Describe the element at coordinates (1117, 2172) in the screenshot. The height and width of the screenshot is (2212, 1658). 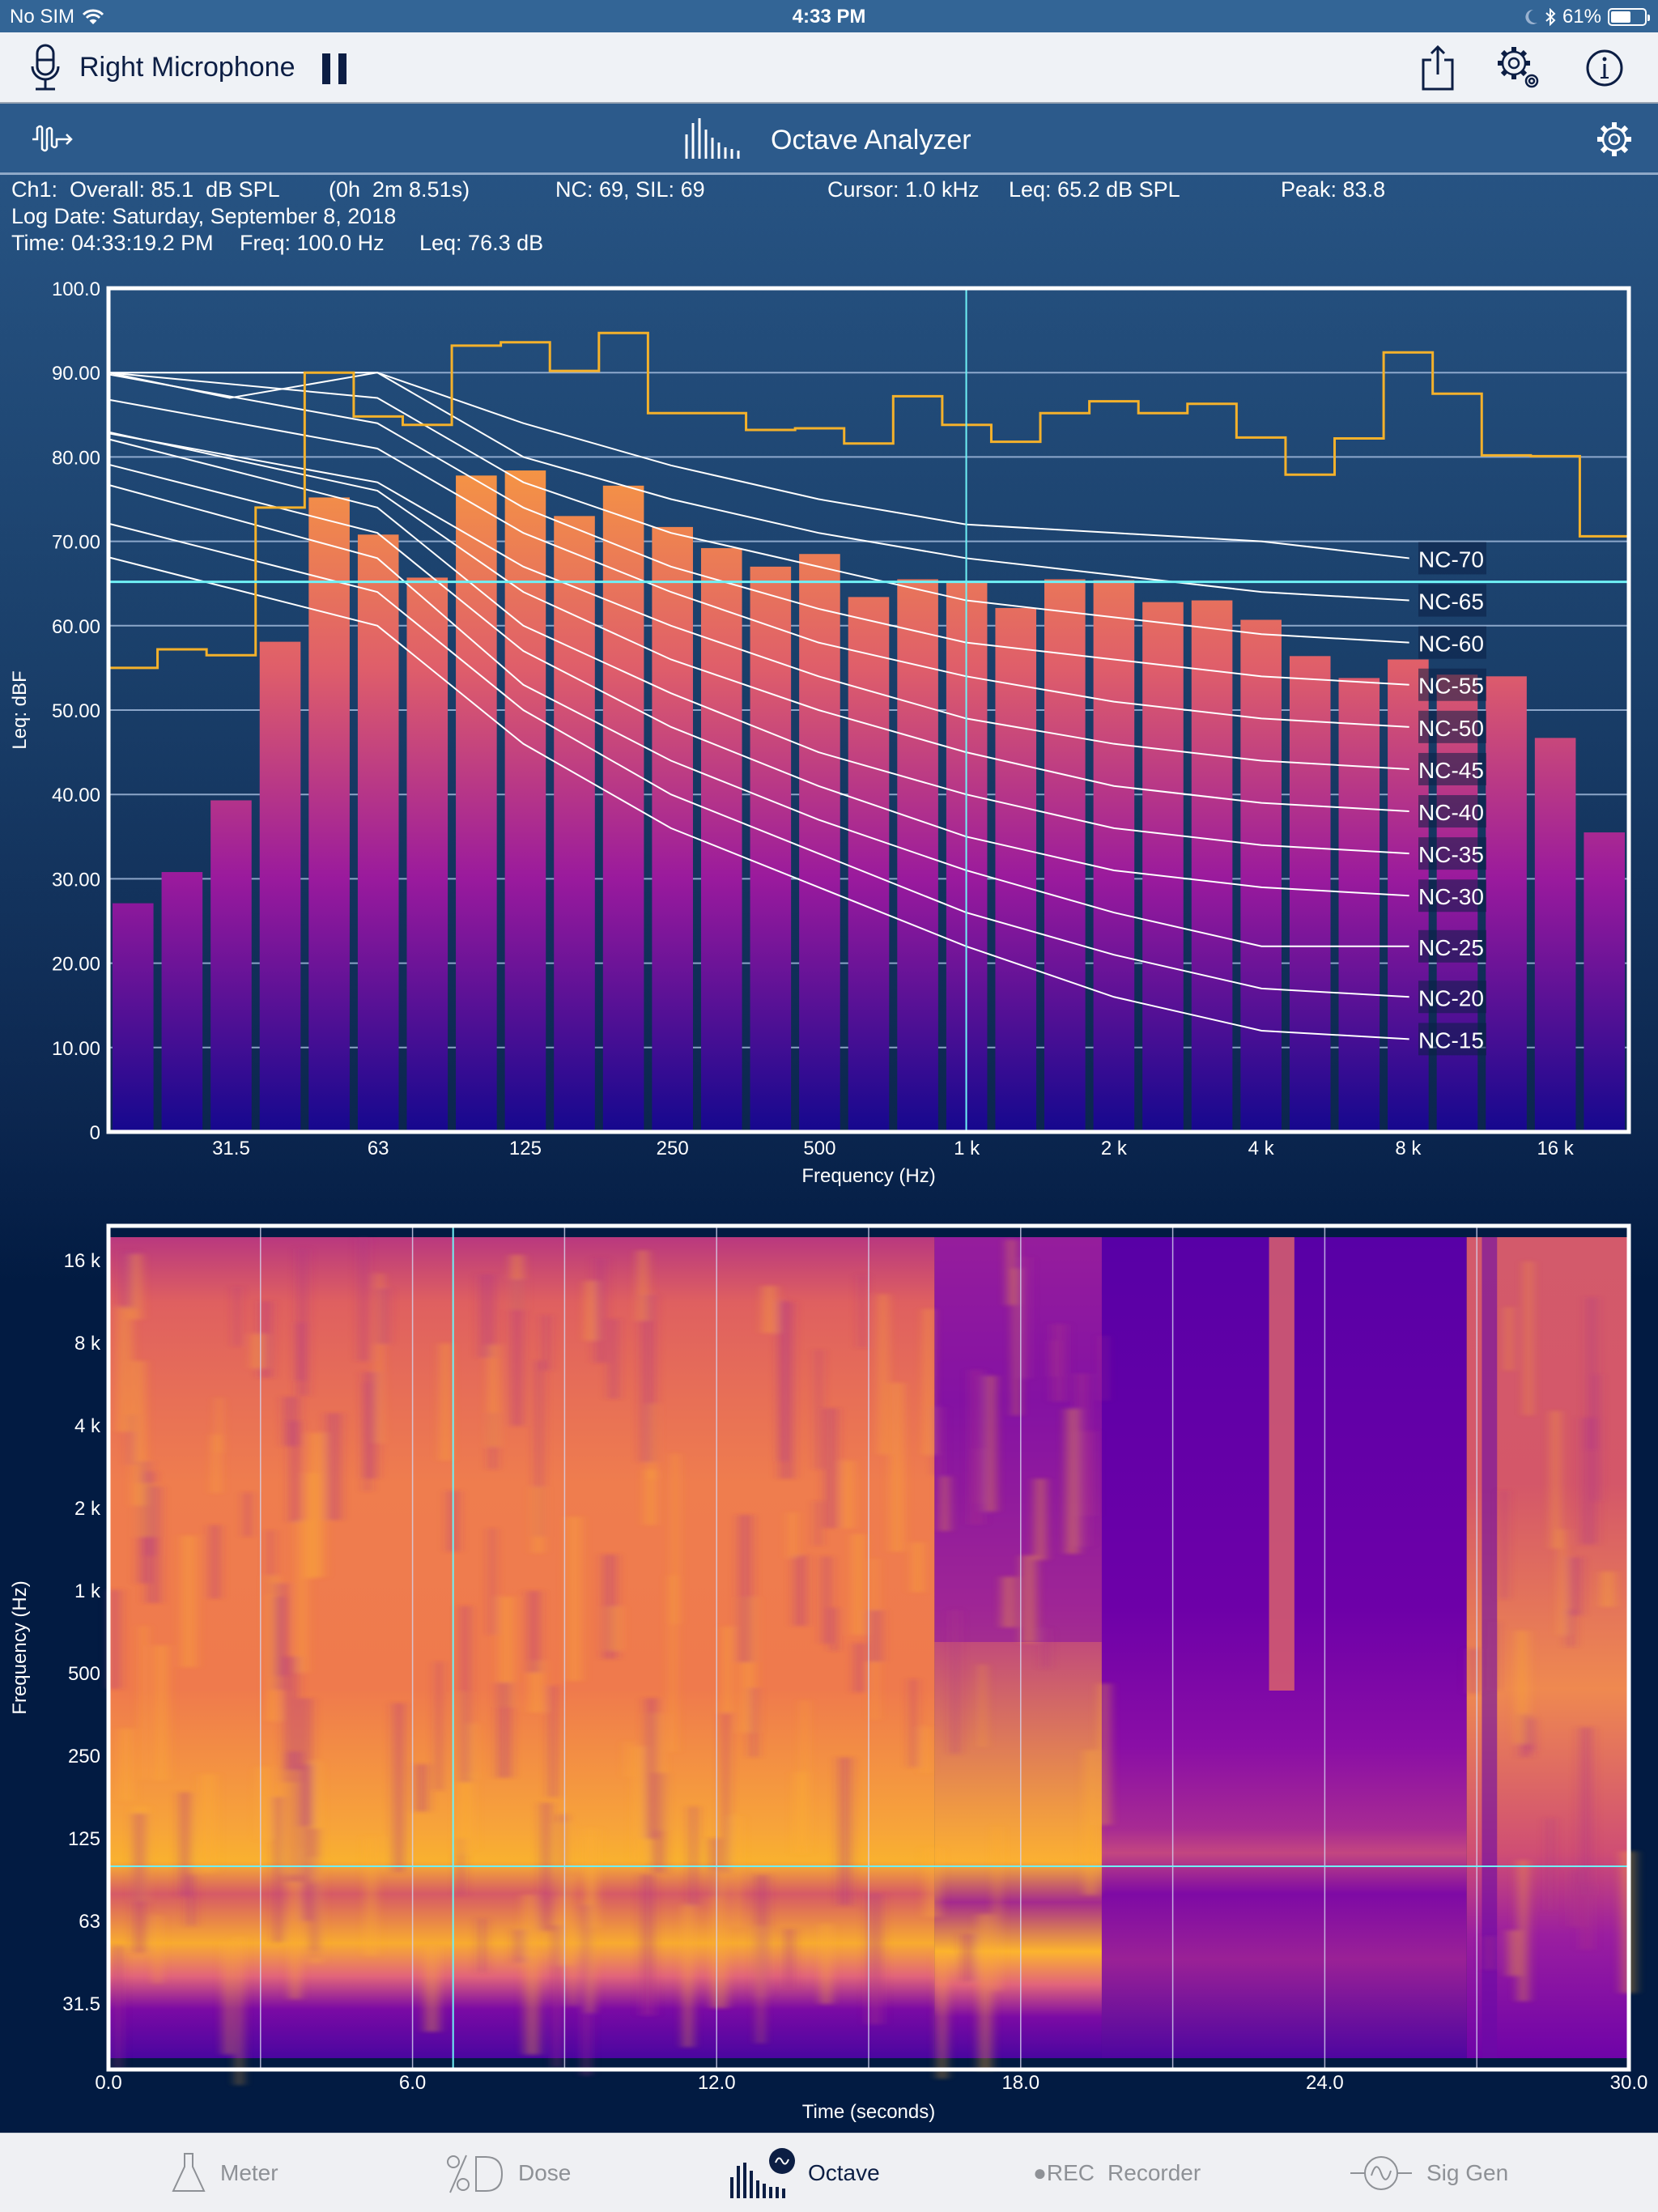
I see `tab-recorder: ●REC Recorder` at that location.